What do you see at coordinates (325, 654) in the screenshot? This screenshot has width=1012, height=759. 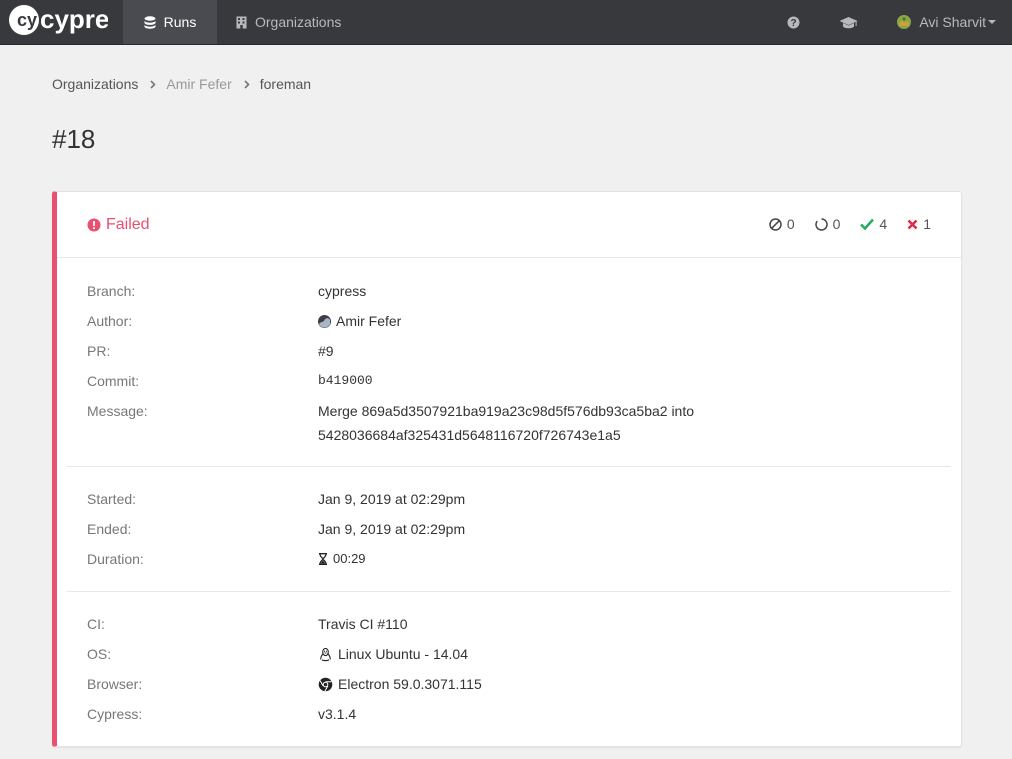 I see `linux-icon` at bounding box center [325, 654].